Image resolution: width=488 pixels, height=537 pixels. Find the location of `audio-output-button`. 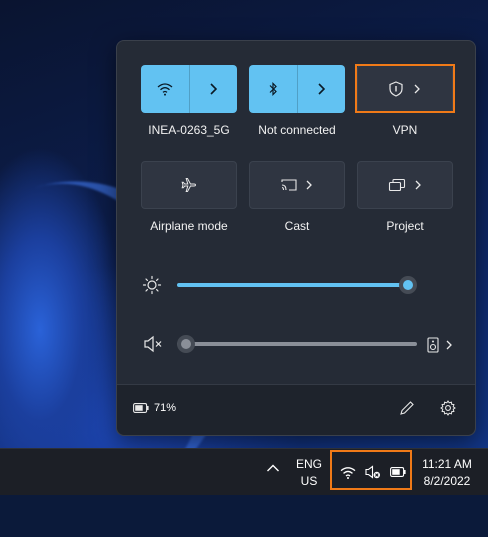

audio-output-button is located at coordinates (443, 345).